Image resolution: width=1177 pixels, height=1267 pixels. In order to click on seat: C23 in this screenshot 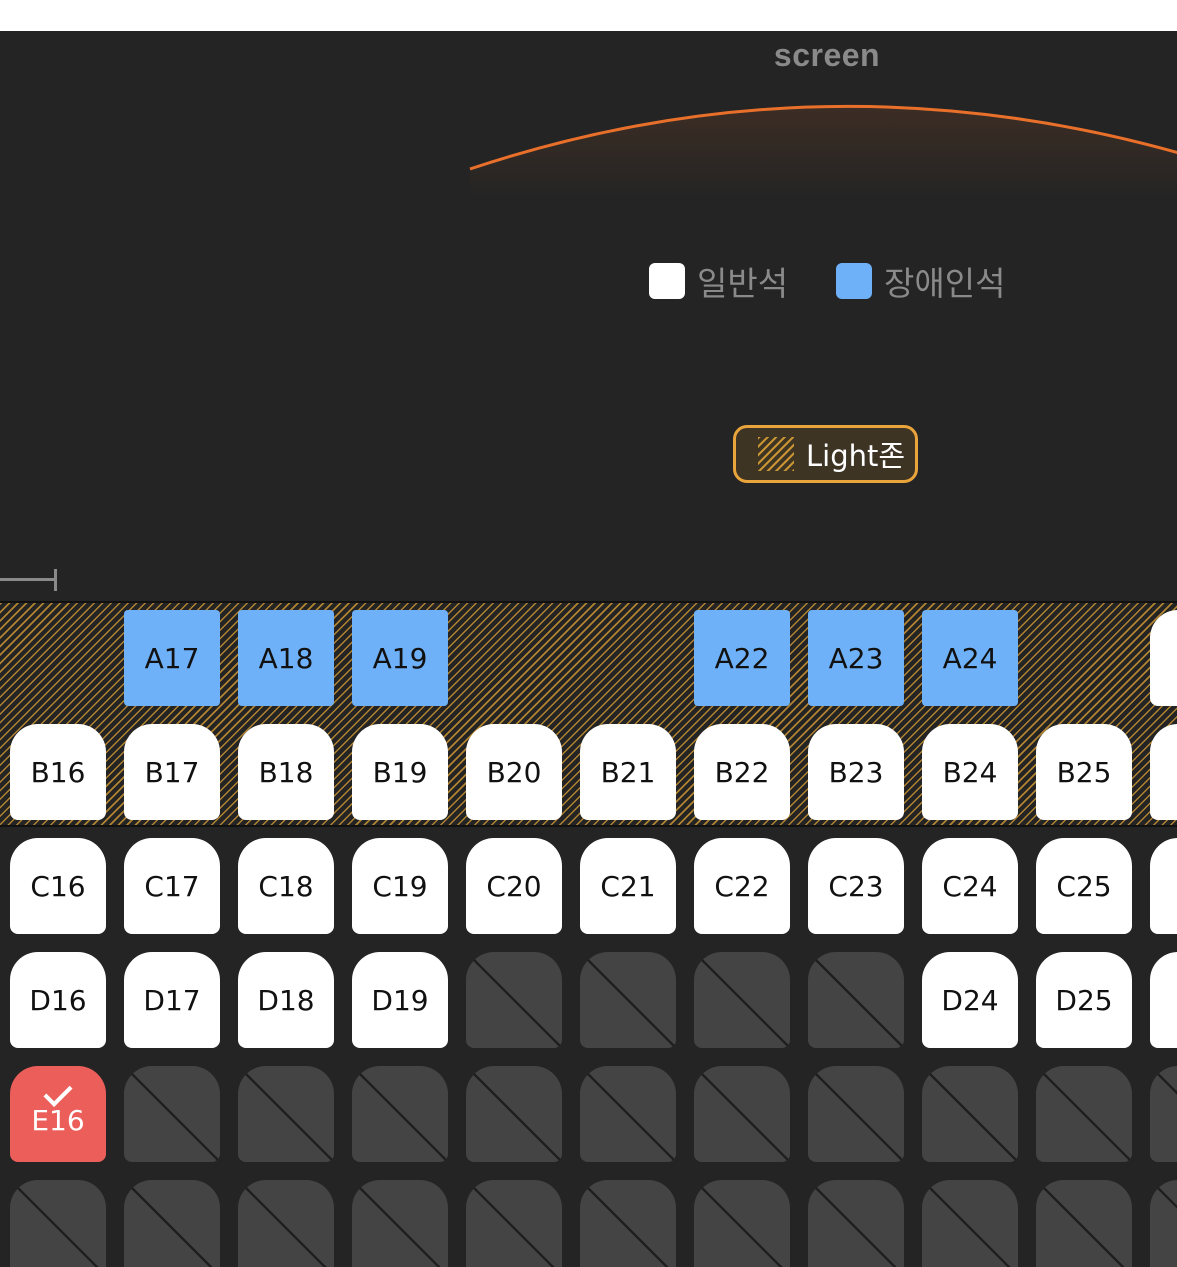, I will do `click(856, 886)`.